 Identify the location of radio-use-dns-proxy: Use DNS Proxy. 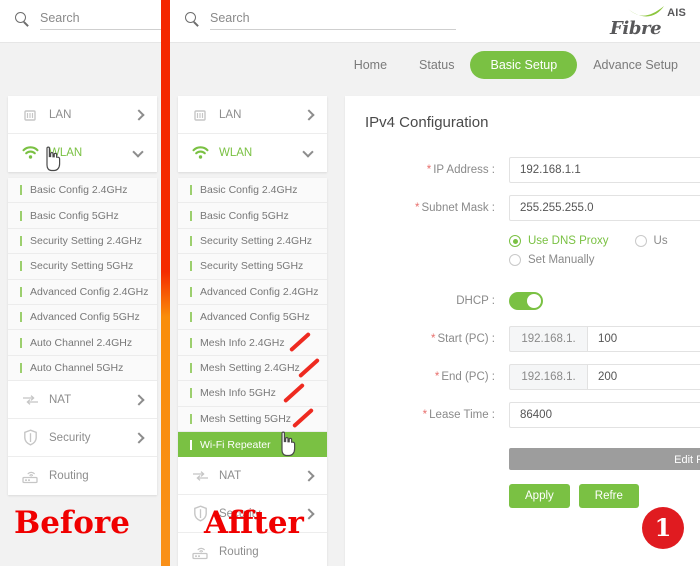
(559, 241).